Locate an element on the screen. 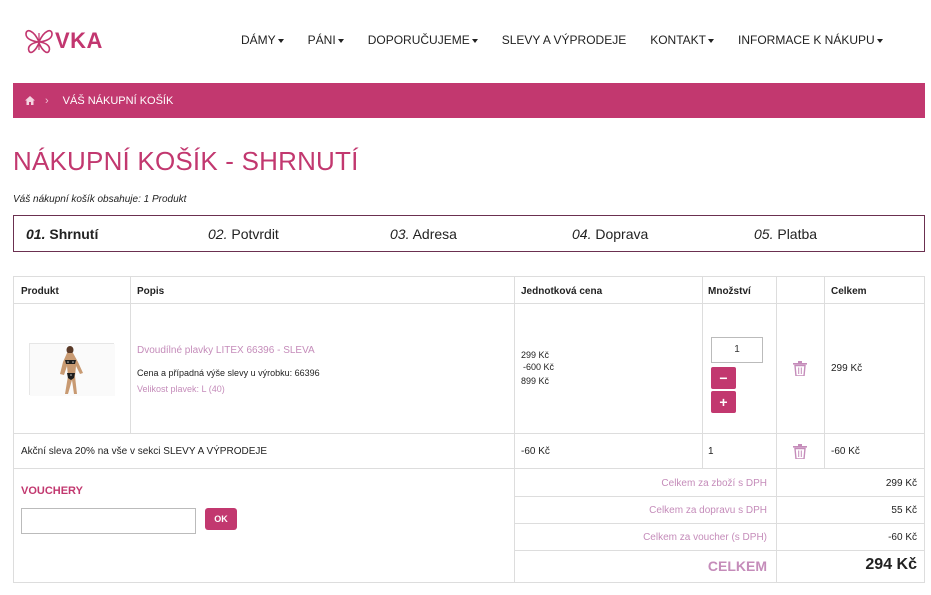  summary-voucher-value: -60 Kč is located at coordinates (902, 537).